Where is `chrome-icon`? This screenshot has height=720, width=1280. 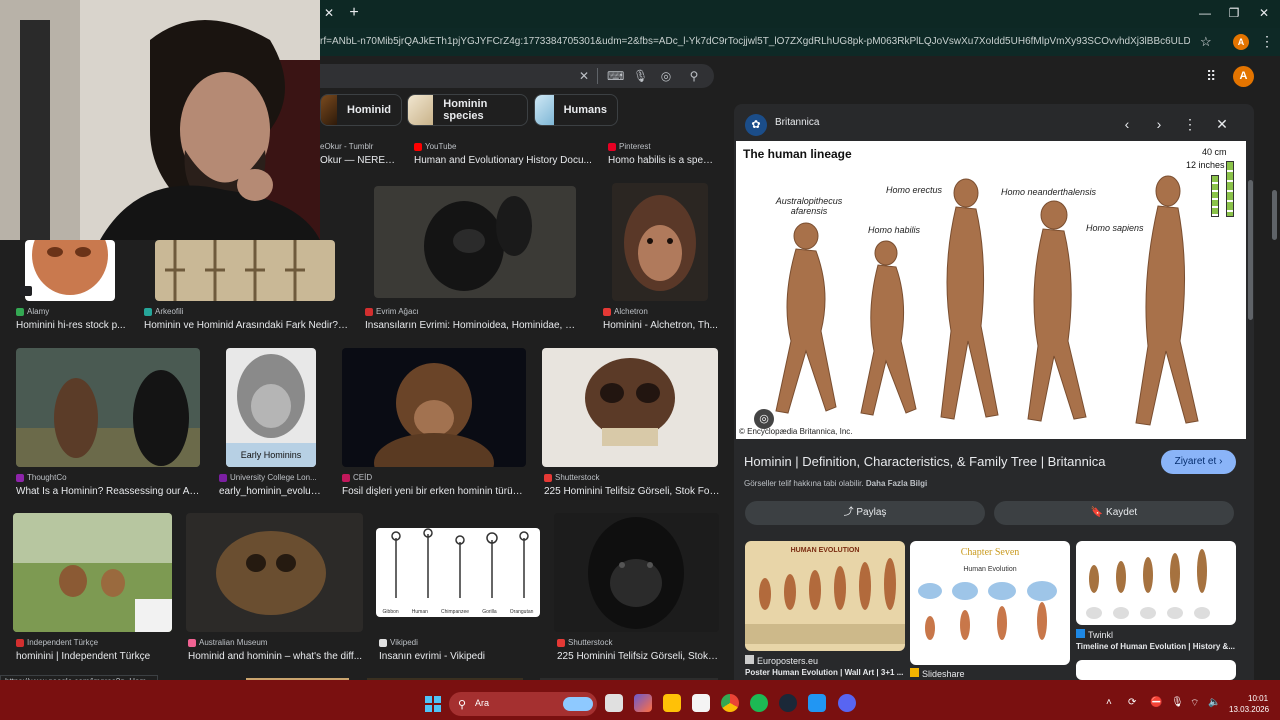
chrome-icon is located at coordinates (730, 703).